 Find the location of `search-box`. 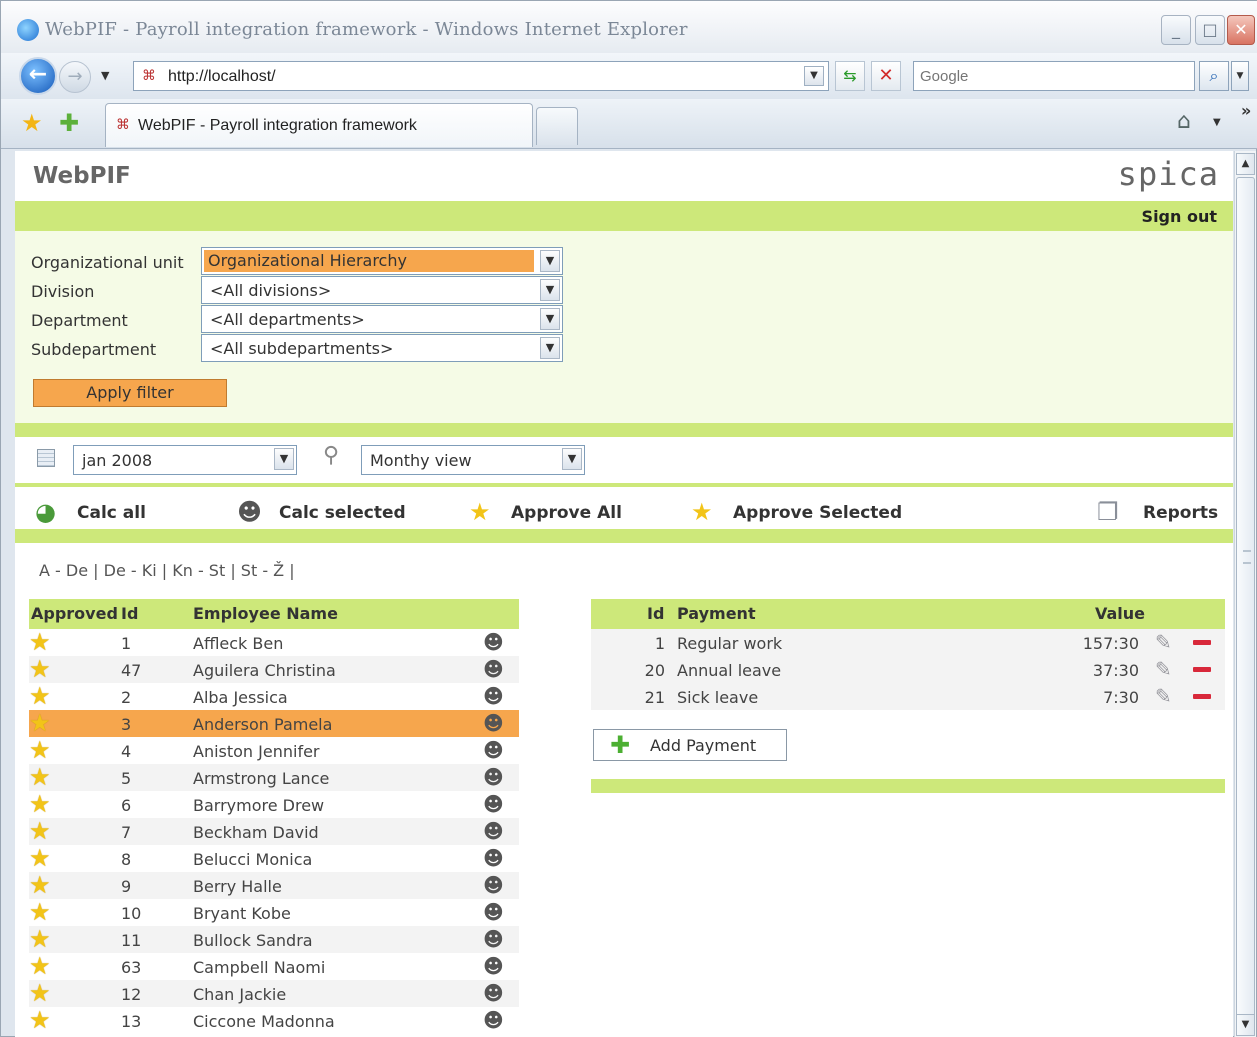

search-box is located at coordinates (1054, 76).